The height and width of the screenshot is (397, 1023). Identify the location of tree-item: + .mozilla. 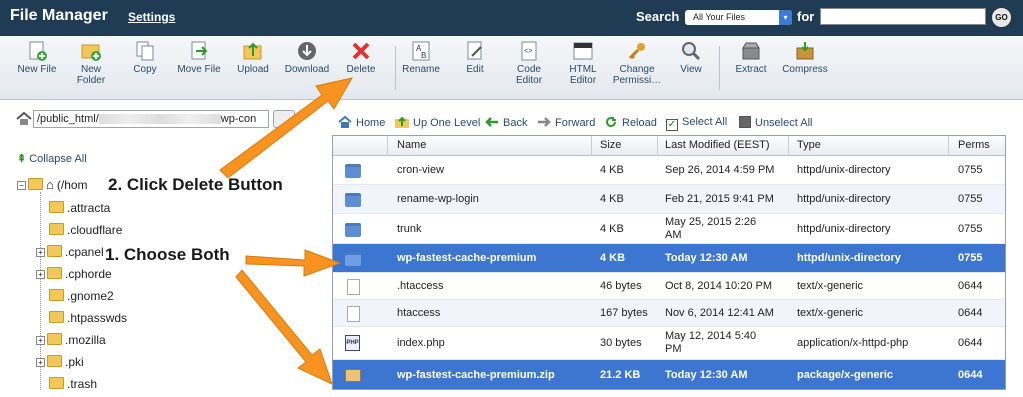
(71, 340).